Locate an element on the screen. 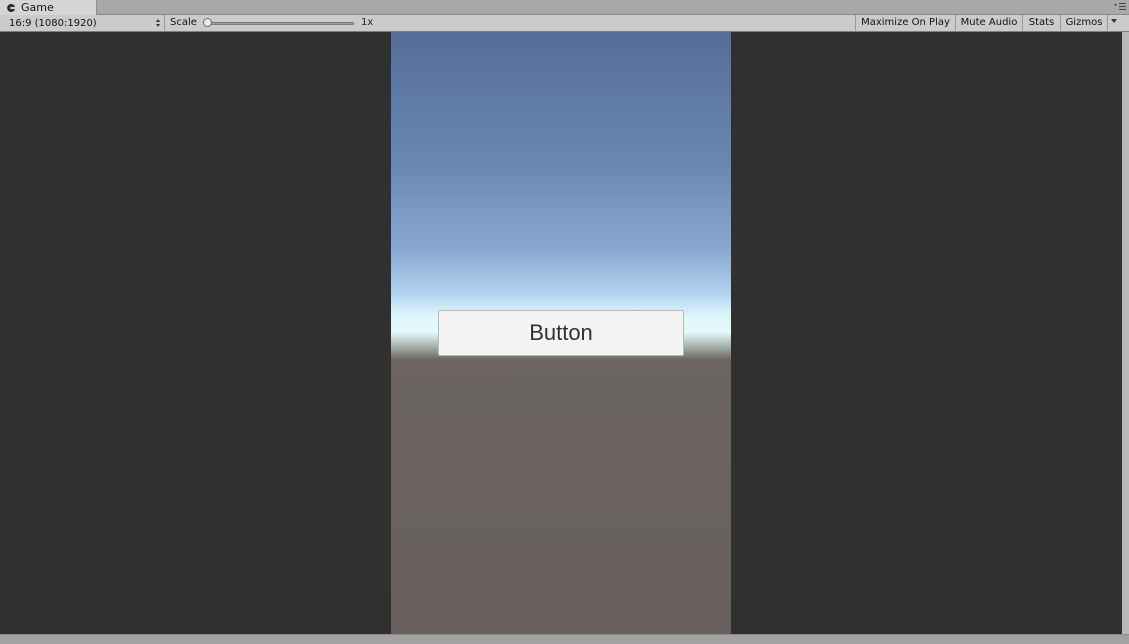 Image resolution: width=1129 pixels, height=644 pixels. scale-slider-track is located at coordinates (280, 23).